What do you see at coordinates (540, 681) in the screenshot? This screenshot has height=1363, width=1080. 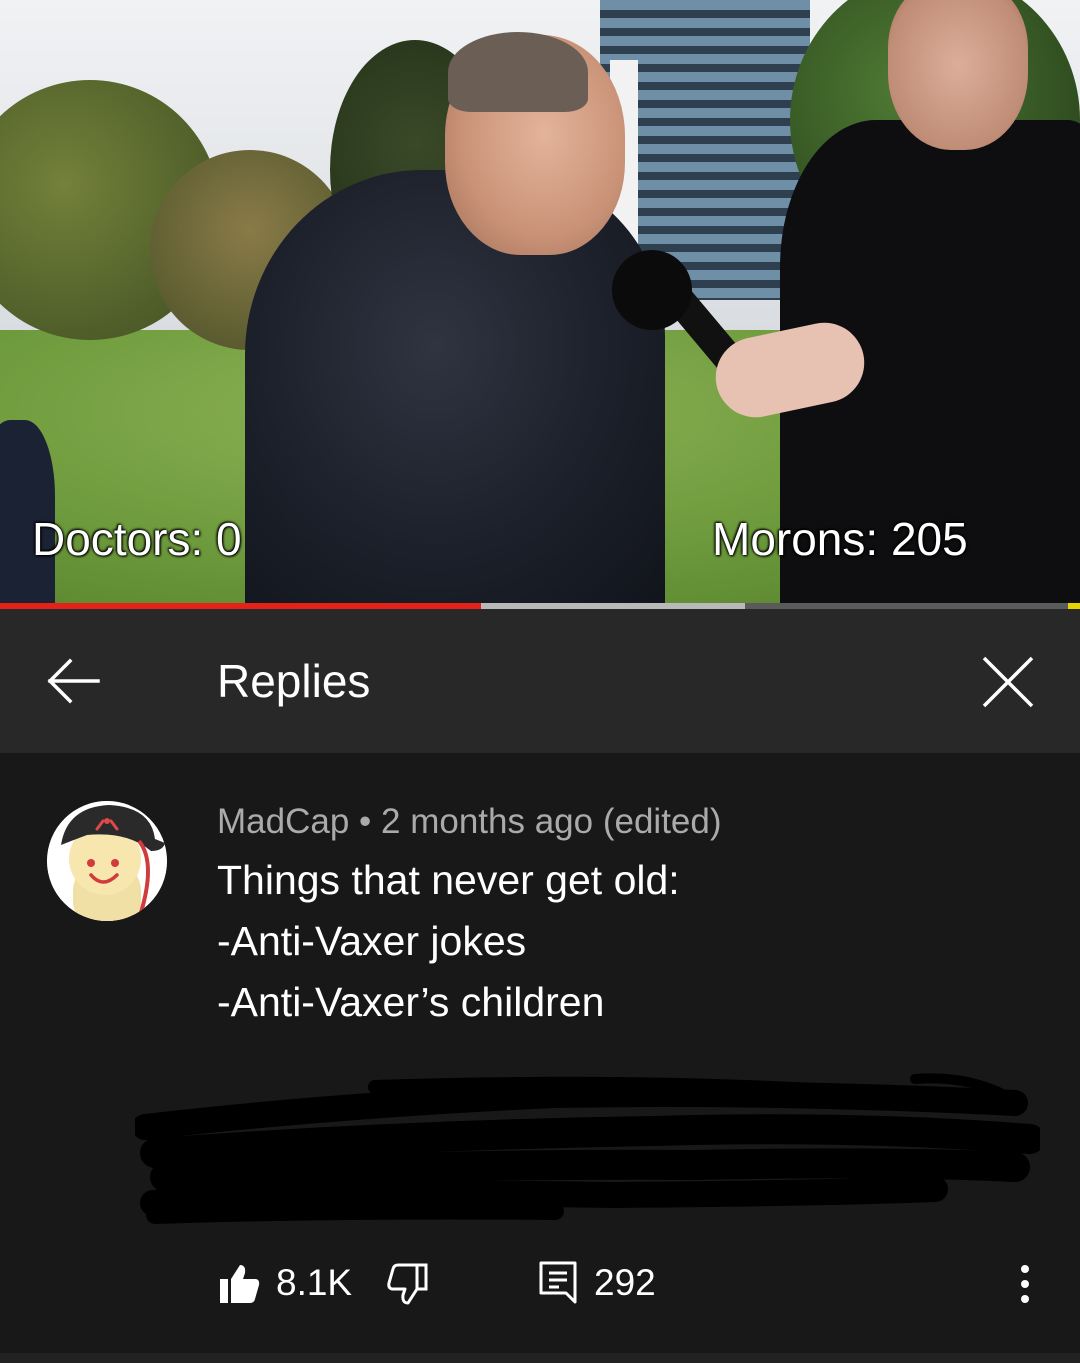 I see `replies-header` at bounding box center [540, 681].